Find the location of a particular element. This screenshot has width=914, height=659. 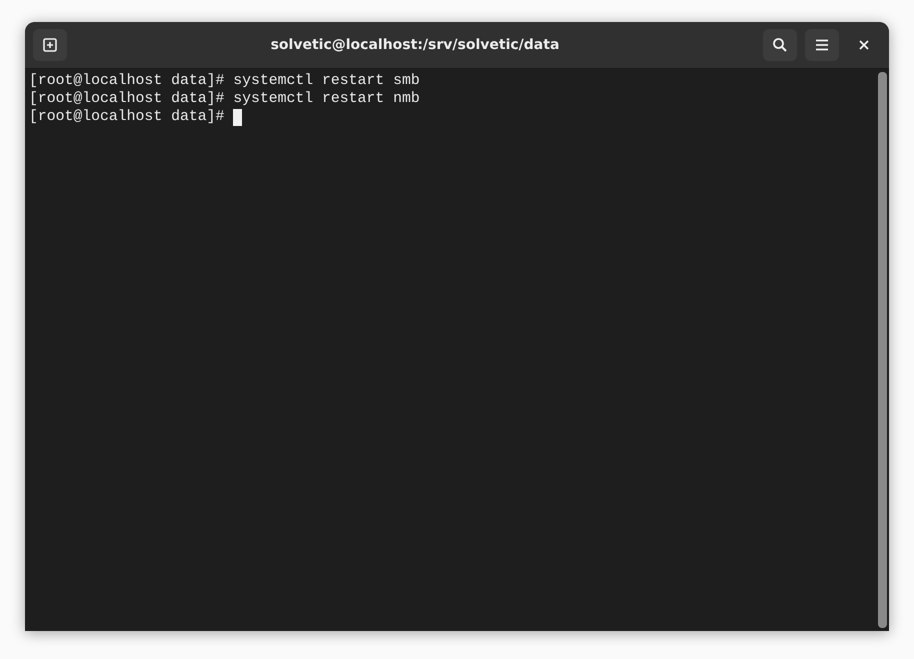

terminal-line: [root@localhost data]# is located at coordinates (126, 117).